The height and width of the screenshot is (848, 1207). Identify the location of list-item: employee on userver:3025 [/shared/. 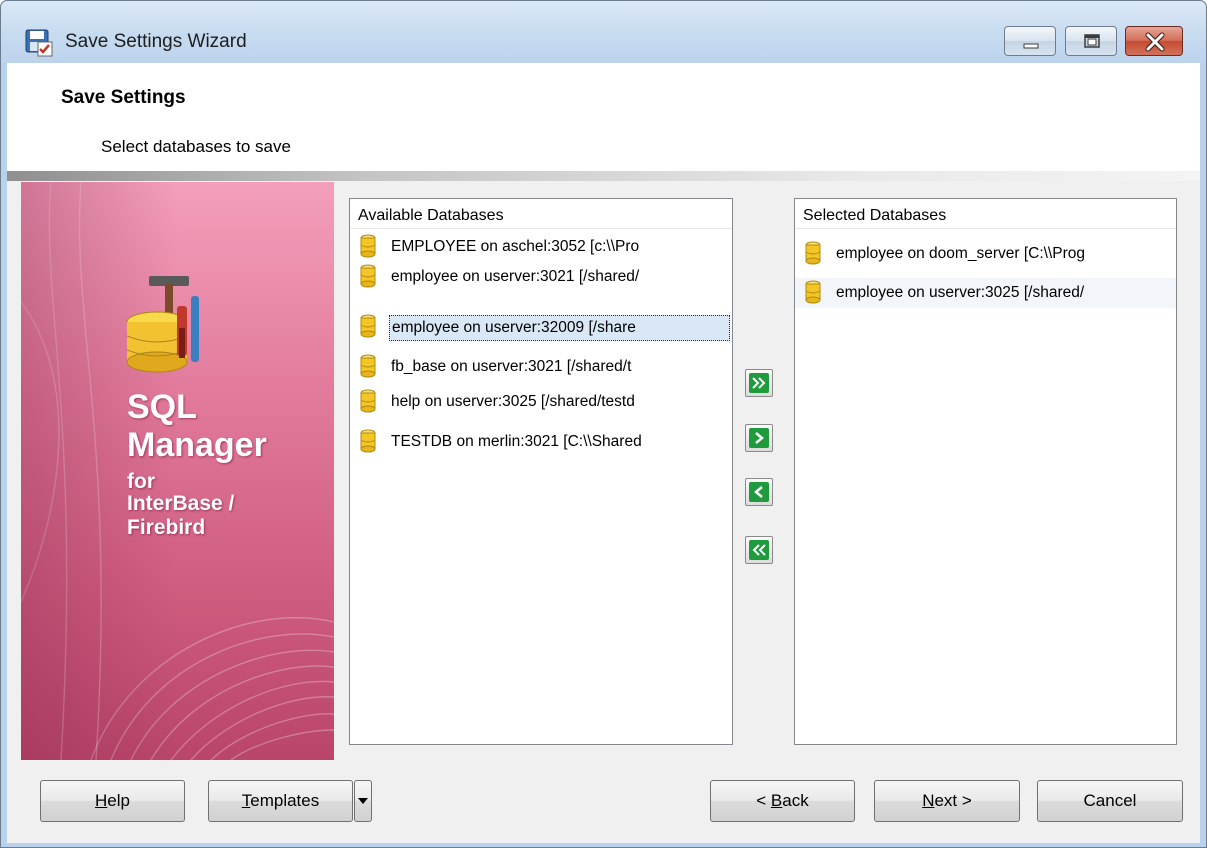
(985, 293).